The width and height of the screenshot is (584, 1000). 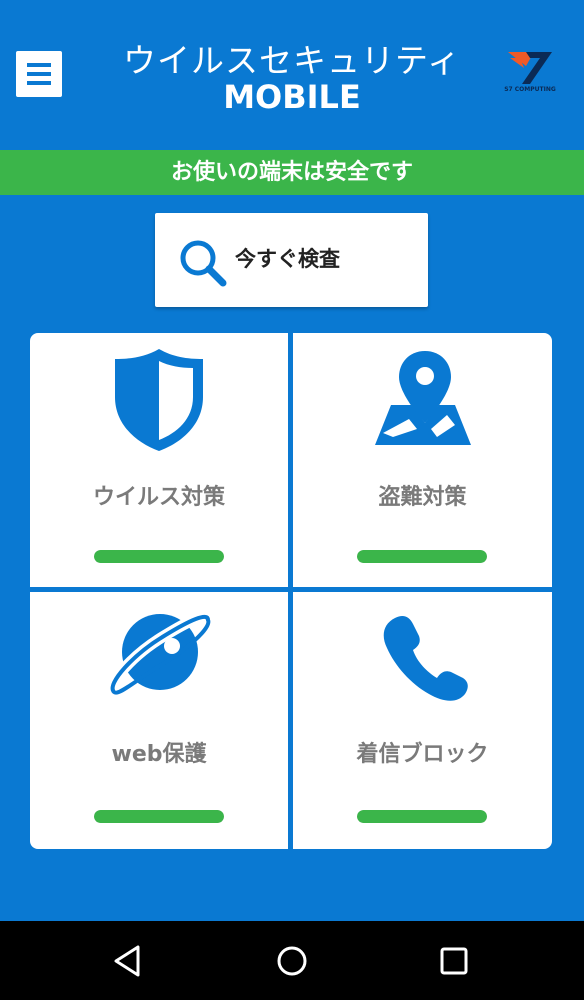 I want to click on feature-label: web保護, so click(x=159, y=754).